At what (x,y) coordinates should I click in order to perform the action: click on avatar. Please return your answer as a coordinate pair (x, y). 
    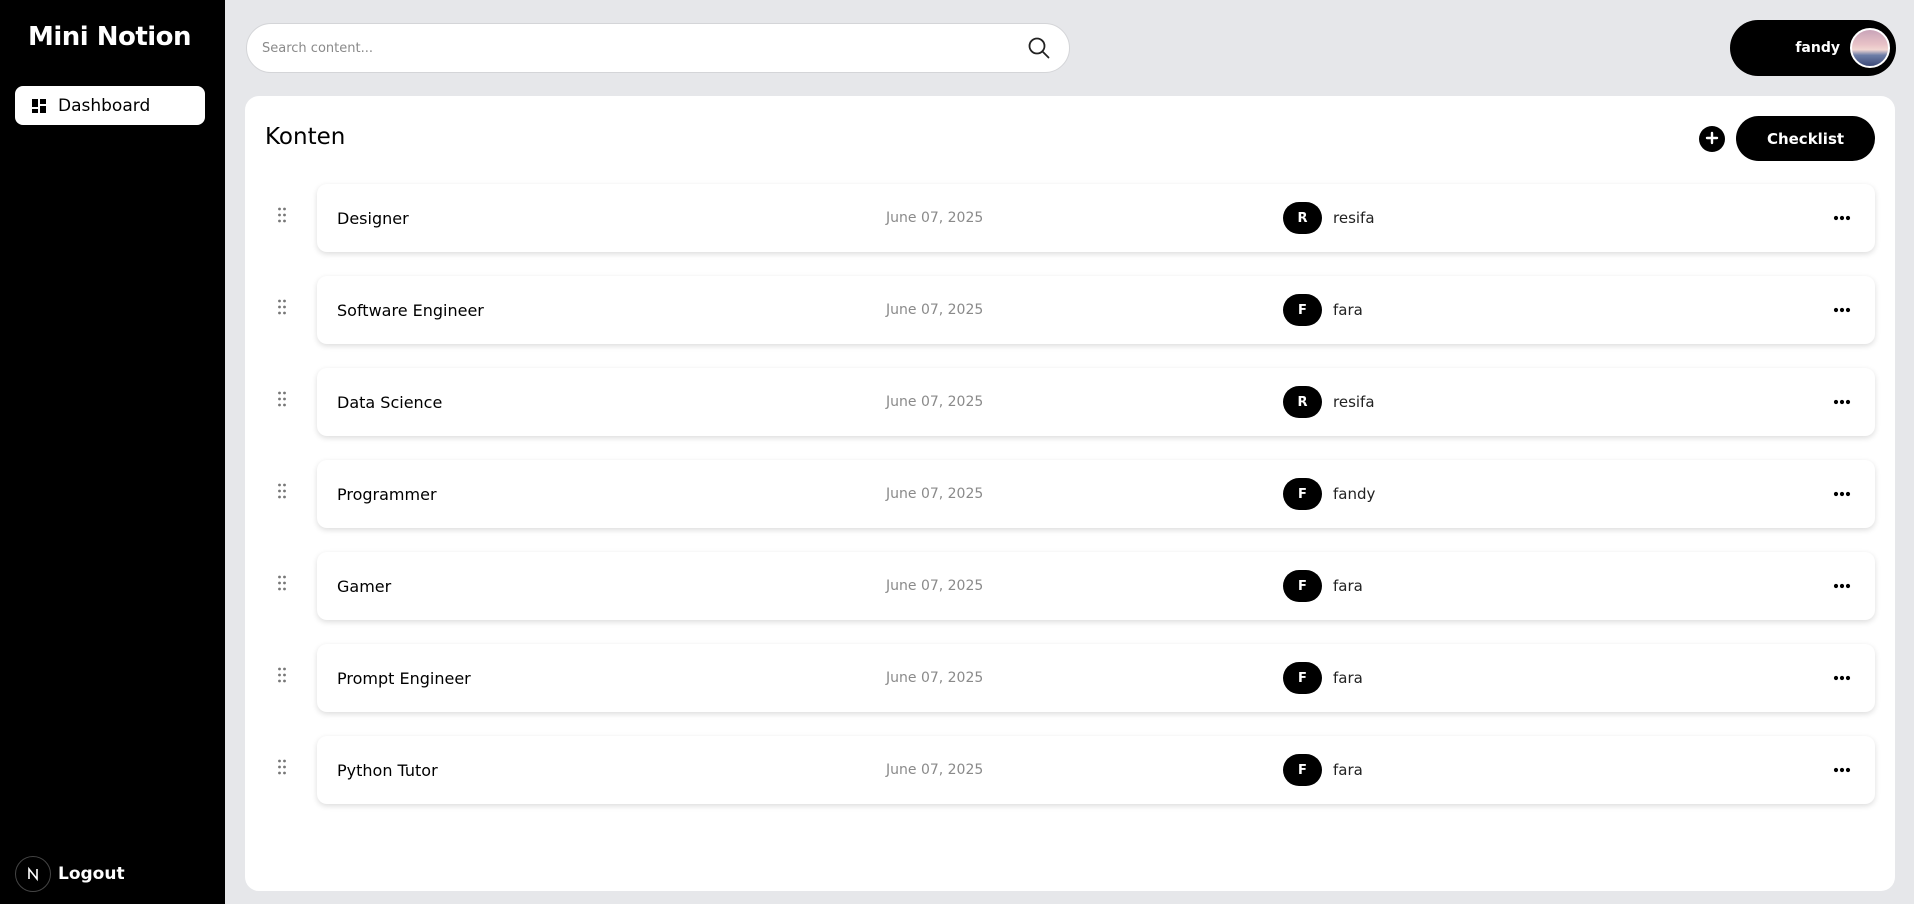
    Looking at the image, I should click on (1870, 48).